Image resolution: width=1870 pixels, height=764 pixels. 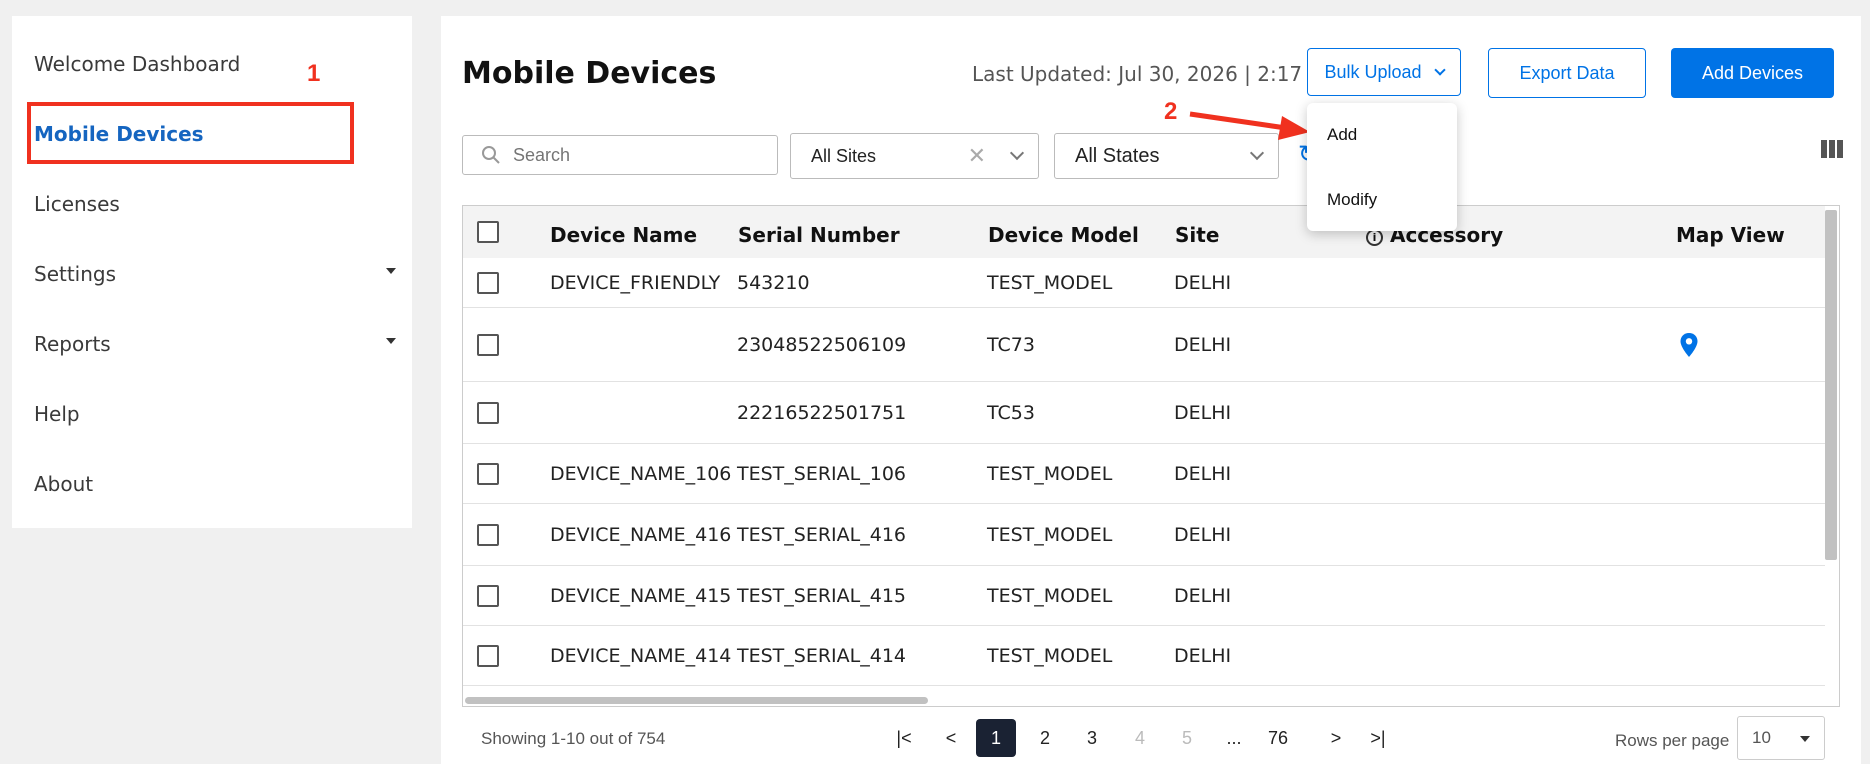 What do you see at coordinates (1187, 738) in the screenshot?
I see `page-button: 5` at bounding box center [1187, 738].